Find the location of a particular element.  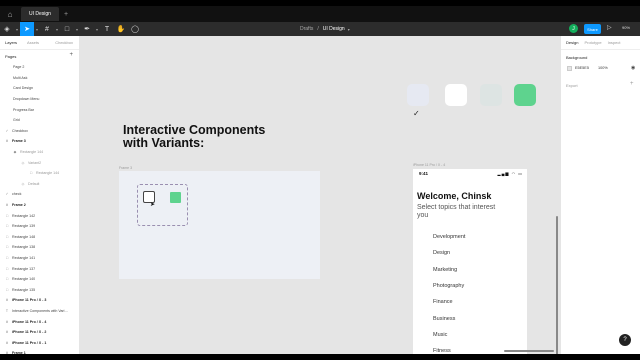

page-item: Card Design is located at coordinates (39, 88).